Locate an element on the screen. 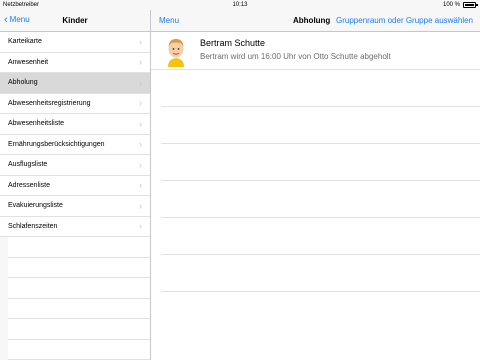 The height and width of the screenshot is (360, 480). battery-icon is located at coordinates (470, 5).